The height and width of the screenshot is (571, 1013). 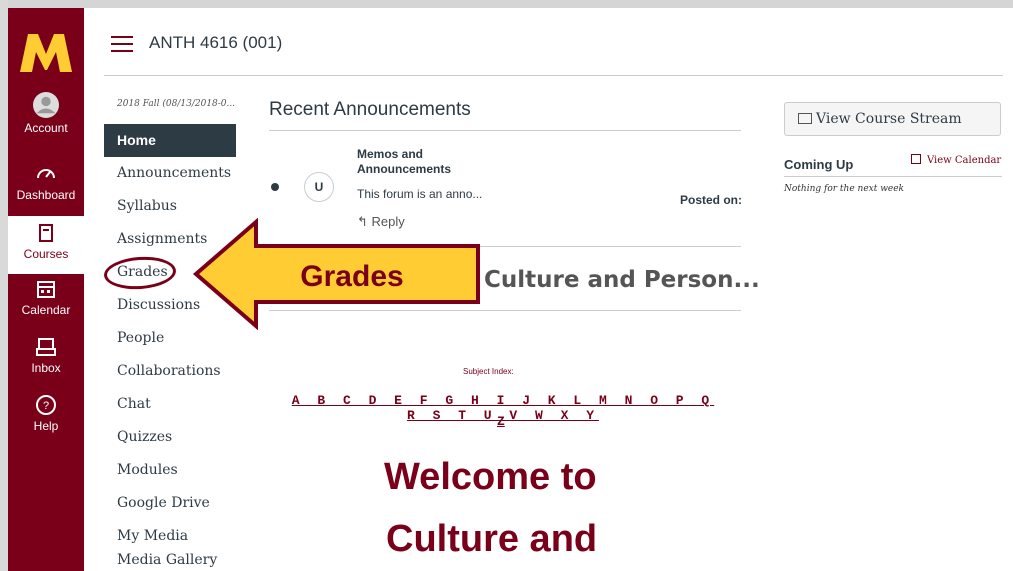 I want to click on coming-up-divider, so click(x=893, y=176).